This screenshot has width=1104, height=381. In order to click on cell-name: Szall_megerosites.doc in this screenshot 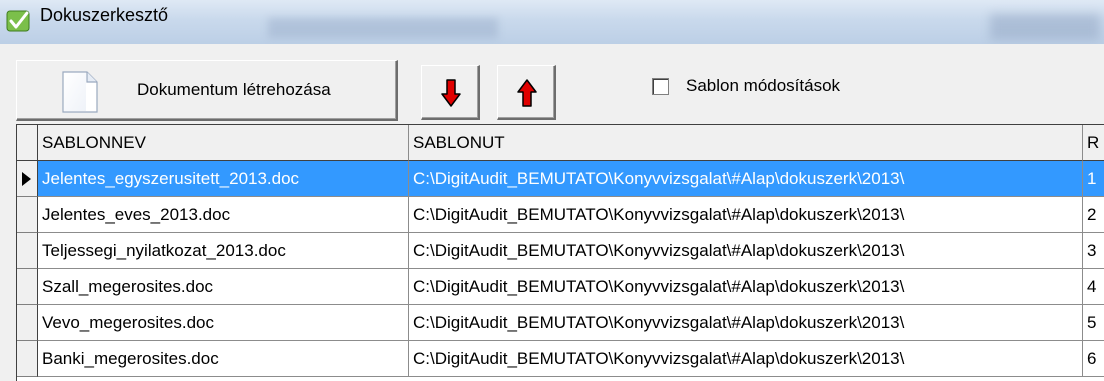, I will do `click(223, 287)`.